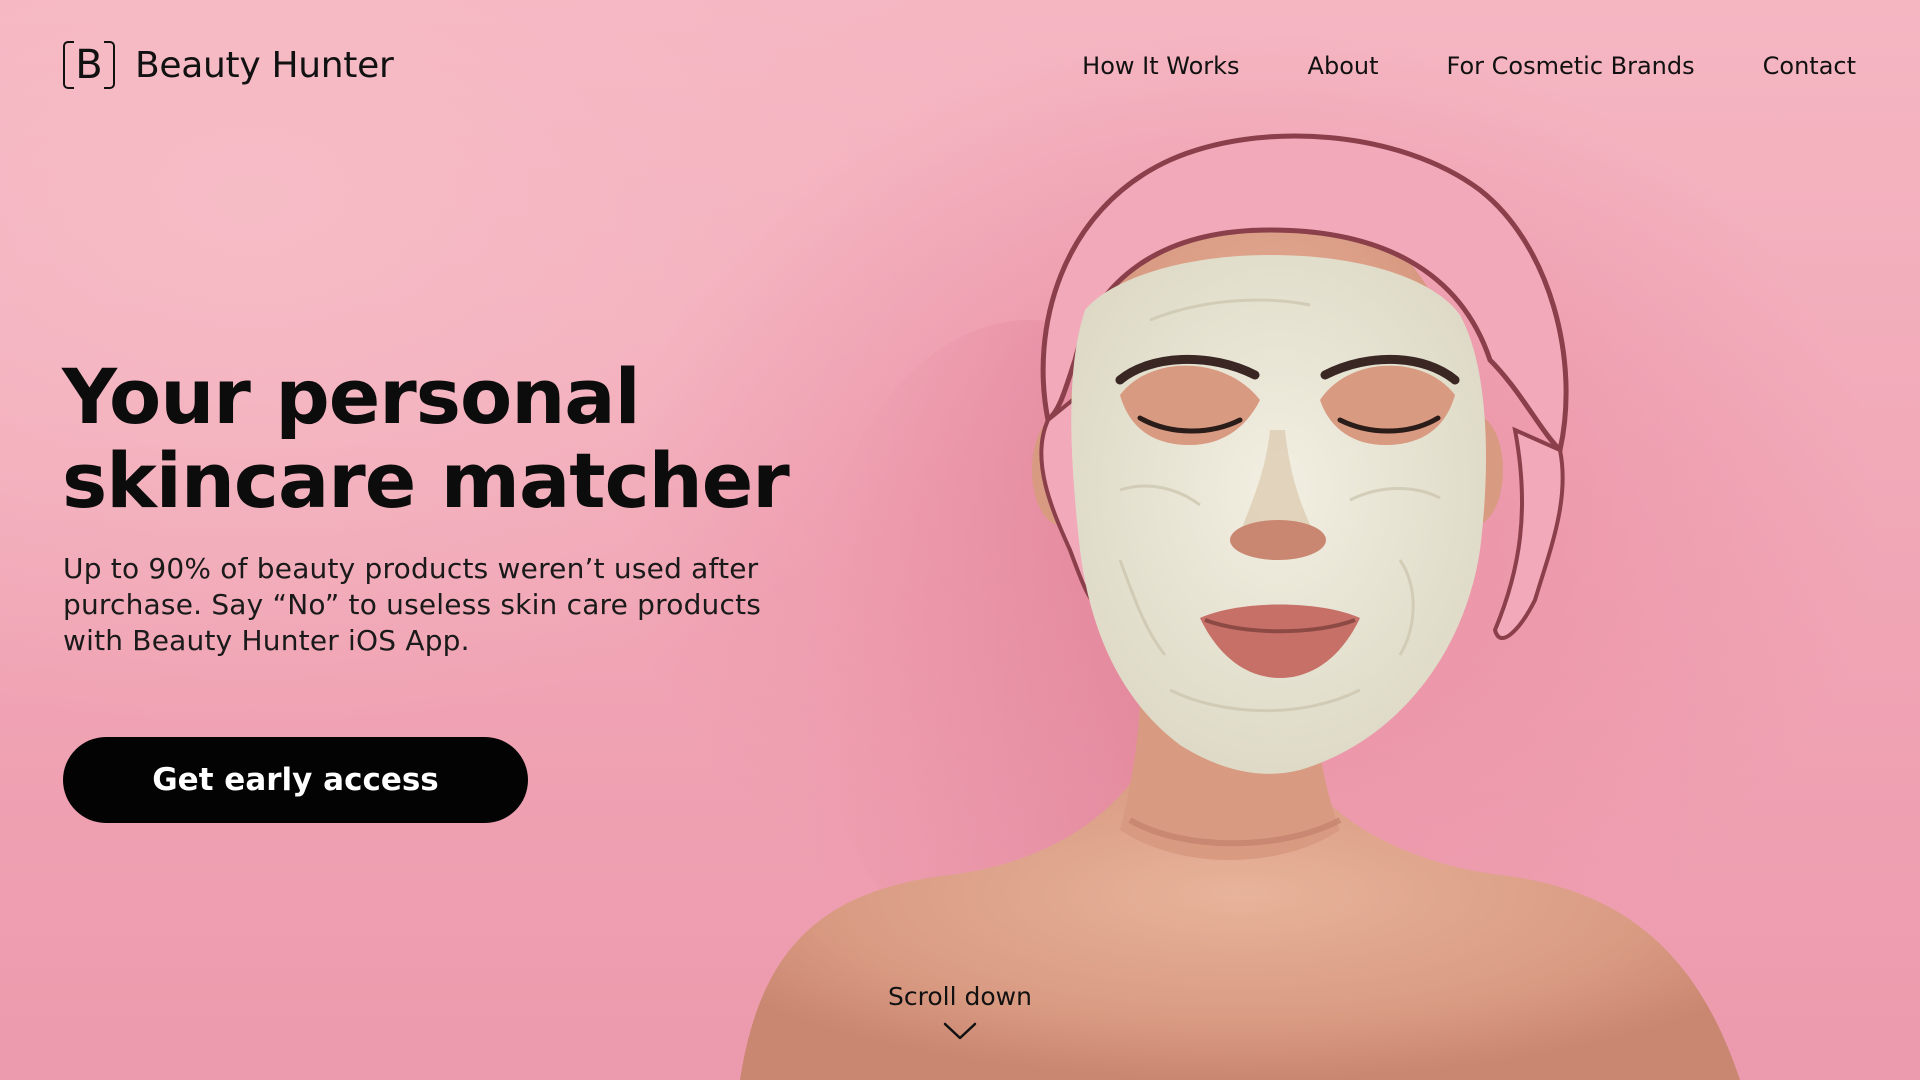 The height and width of the screenshot is (1080, 1920). What do you see at coordinates (960, 996) in the screenshot?
I see `scroll-down-label: Scroll down` at bounding box center [960, 996].